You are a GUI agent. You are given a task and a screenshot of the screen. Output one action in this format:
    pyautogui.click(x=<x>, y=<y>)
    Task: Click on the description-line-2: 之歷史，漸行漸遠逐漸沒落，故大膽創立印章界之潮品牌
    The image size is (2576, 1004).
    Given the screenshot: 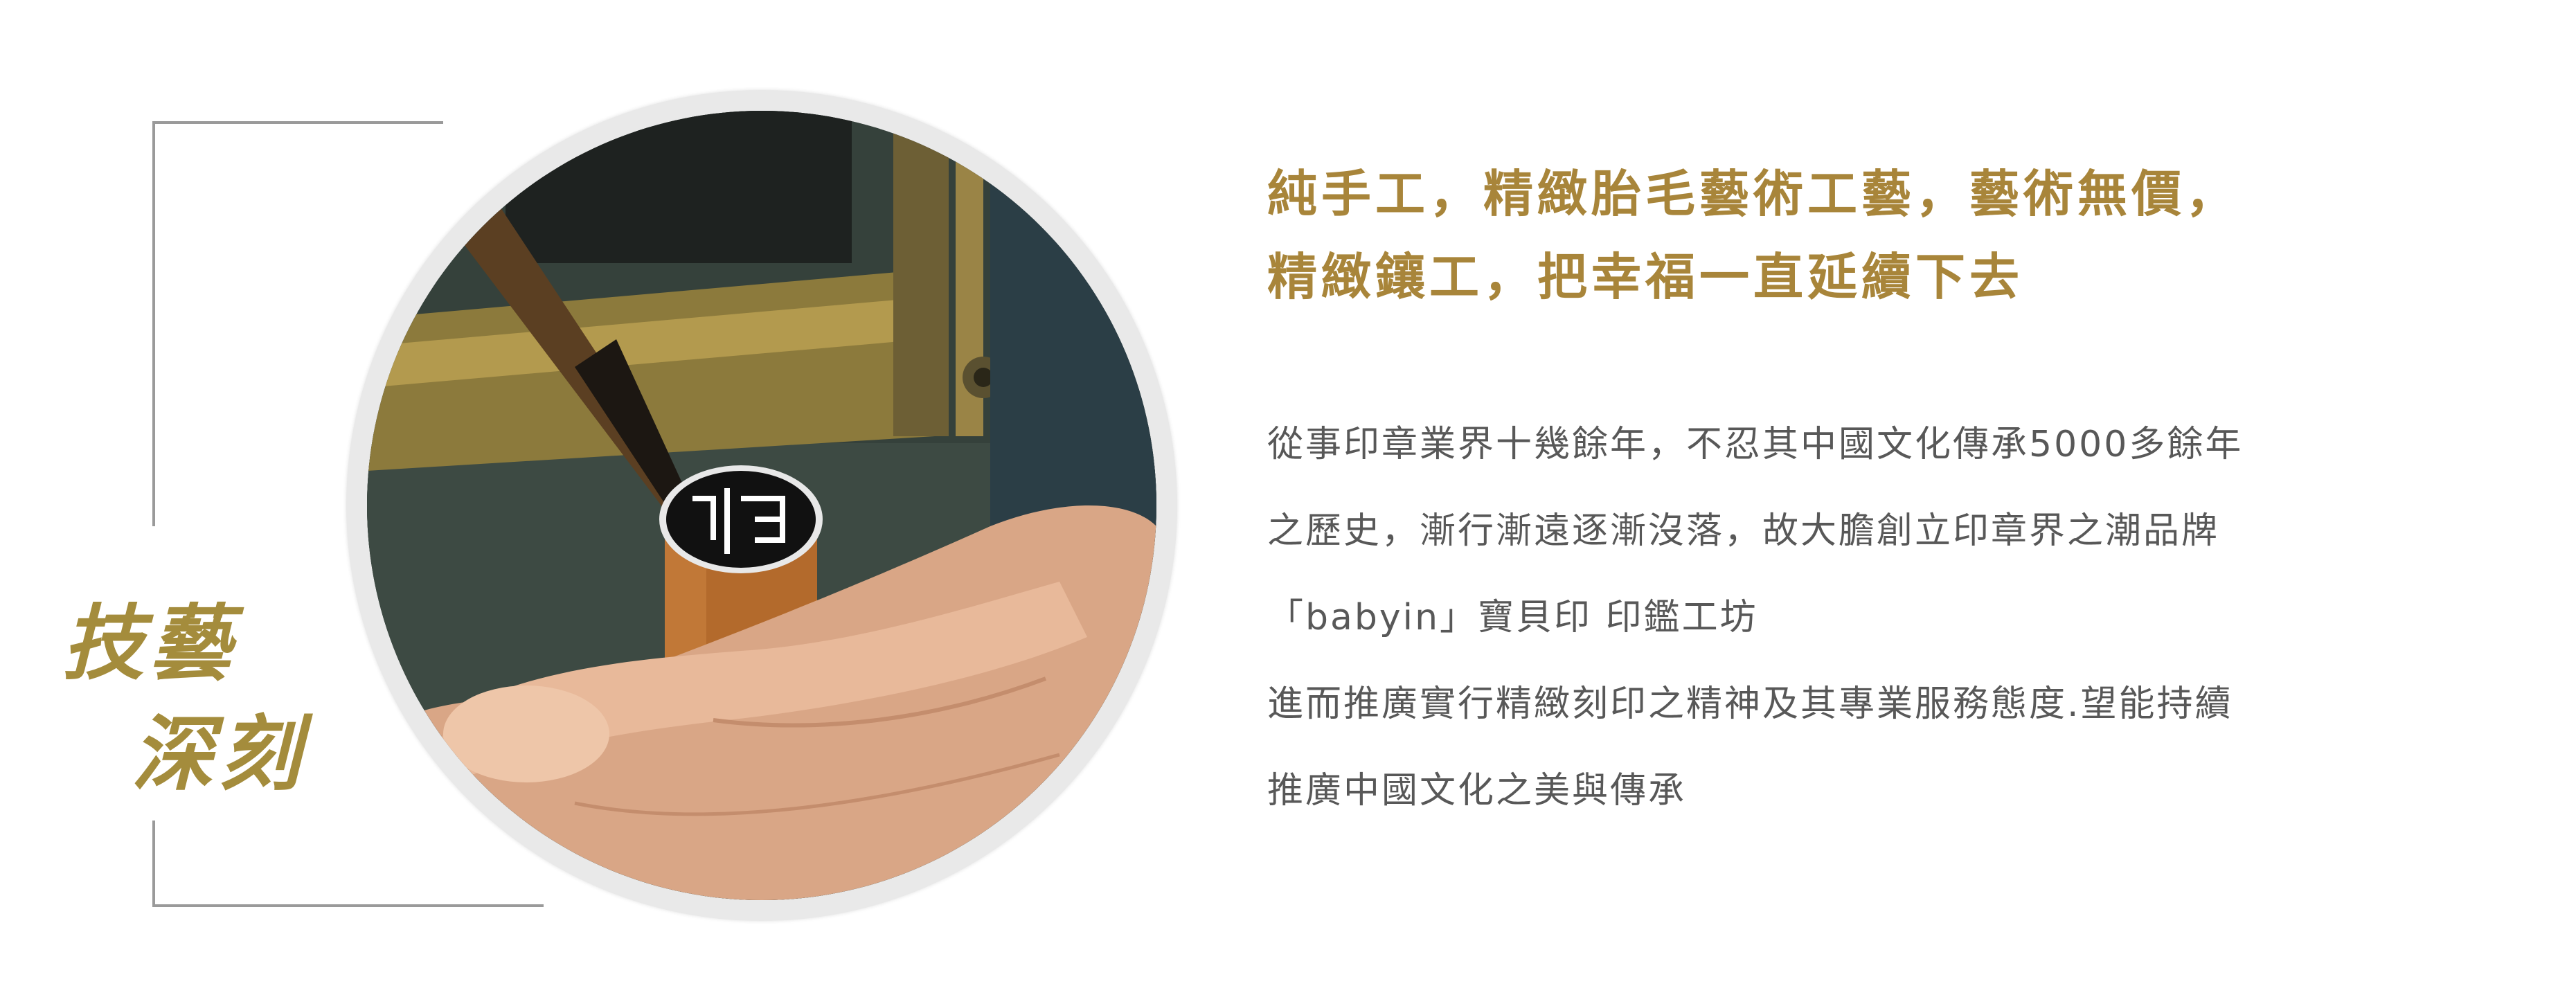 What is the action you would take?
    pyautogui.click(x=1744, y=531)
    